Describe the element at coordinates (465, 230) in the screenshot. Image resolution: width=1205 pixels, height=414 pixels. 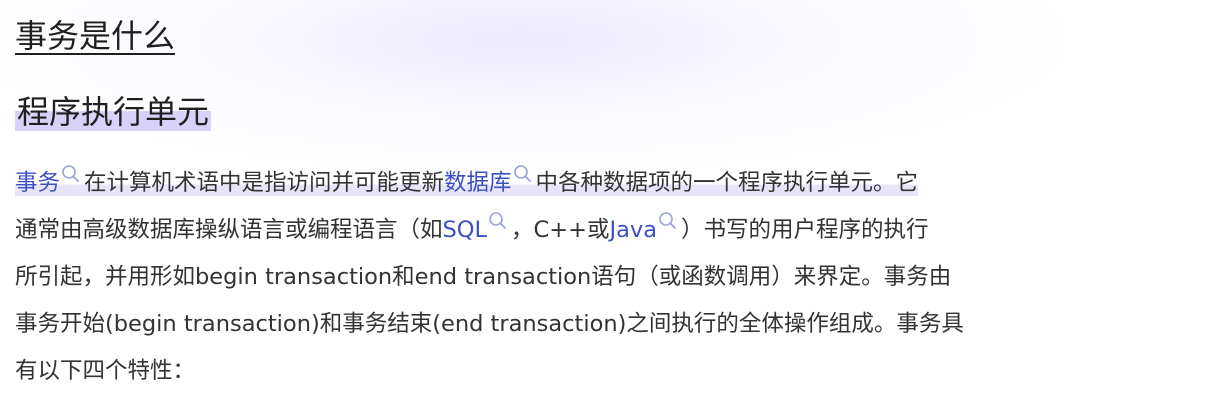
I see `link-sql: SQL` at that location.